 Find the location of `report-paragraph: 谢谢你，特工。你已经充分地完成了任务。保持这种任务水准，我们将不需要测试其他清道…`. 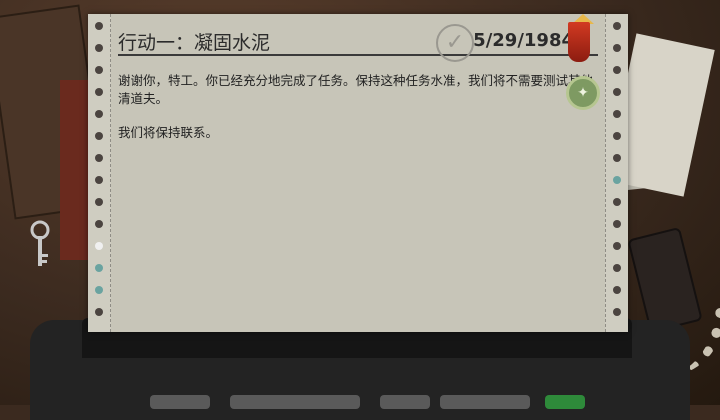

report-paragraph: 谢谢你，特工。你已经充分地完成了任务。保持这种任务水准，我们将不需要测试其他清道… is located at coordinates (356, 89).